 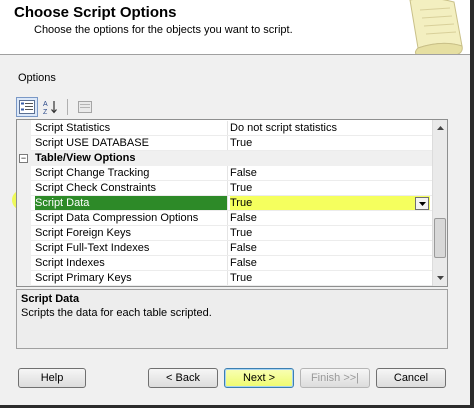 What do you see at coordinates (45, 104) in the screenshot?
I see `svg-text: A` at bounding box center [45, 104].